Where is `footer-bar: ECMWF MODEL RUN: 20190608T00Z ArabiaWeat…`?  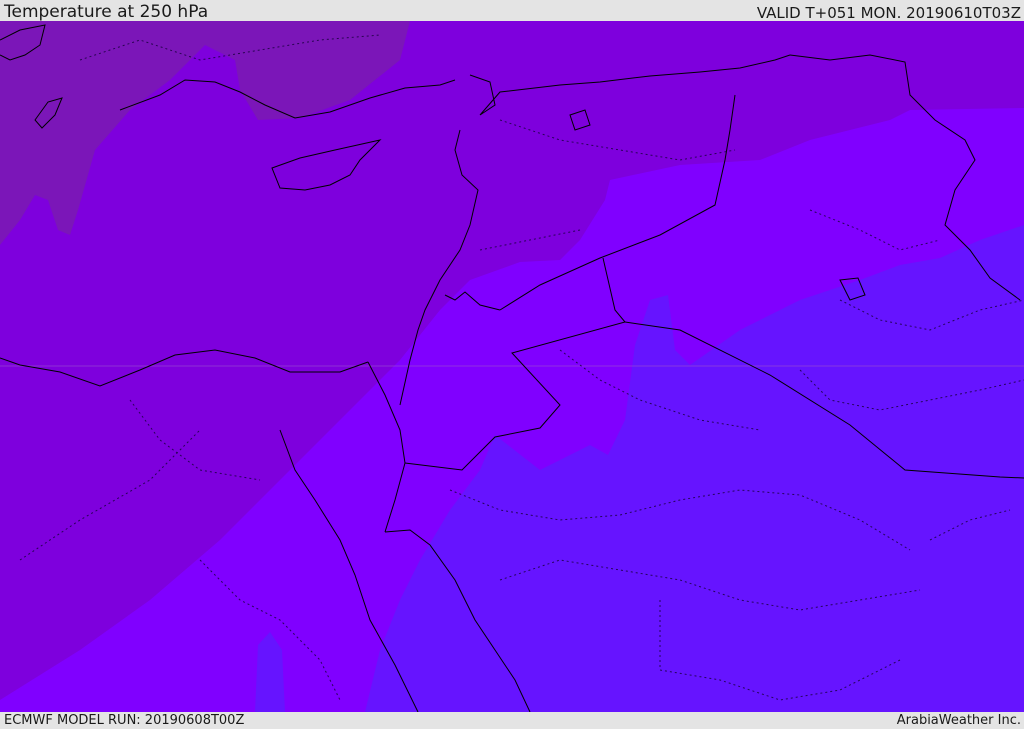
footer-bar: ECMWF MODEL RUN: 20190608T00Z ArabiaWeat… is located at coordinates (512, 720).